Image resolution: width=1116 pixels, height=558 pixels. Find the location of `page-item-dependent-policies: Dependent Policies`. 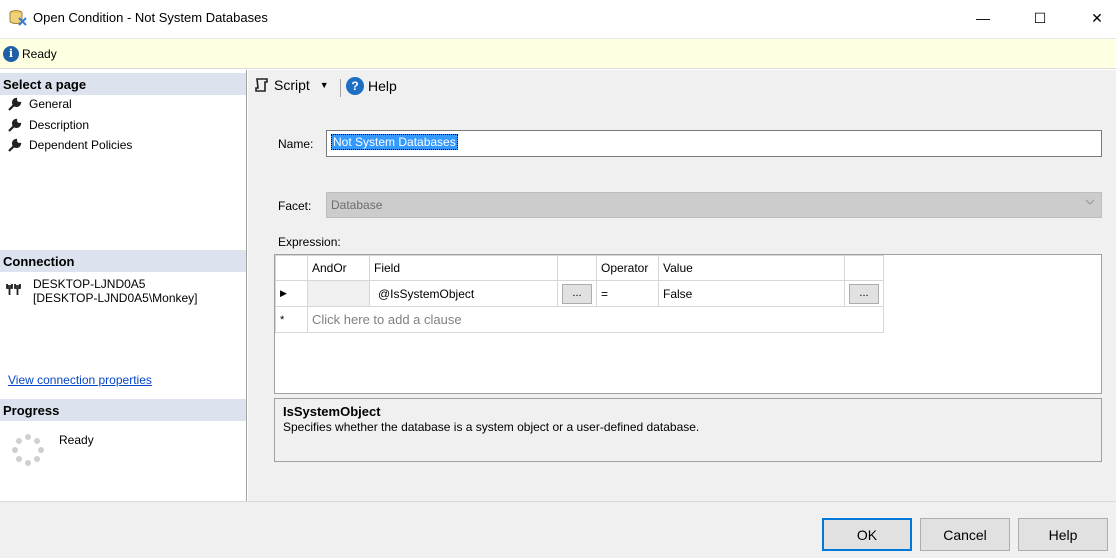

page-item-dependent-policies: Dependent Policies is located at coordinates (69, 145).